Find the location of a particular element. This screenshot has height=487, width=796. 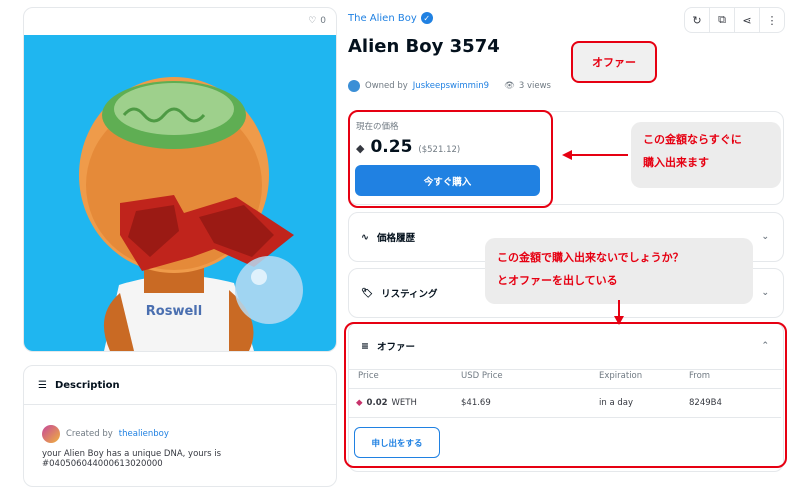

verified-icon: ✓ is located at coordinates (426, 18).